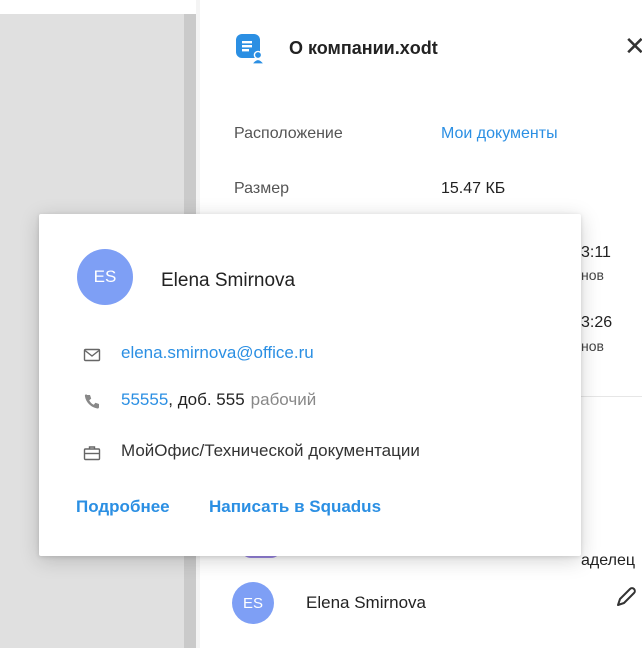 The height and width of the screenshot is (648, 642). Describe the element at coordinates (261, 188) in the screenshot. I see `size-label: Размер` at that location.